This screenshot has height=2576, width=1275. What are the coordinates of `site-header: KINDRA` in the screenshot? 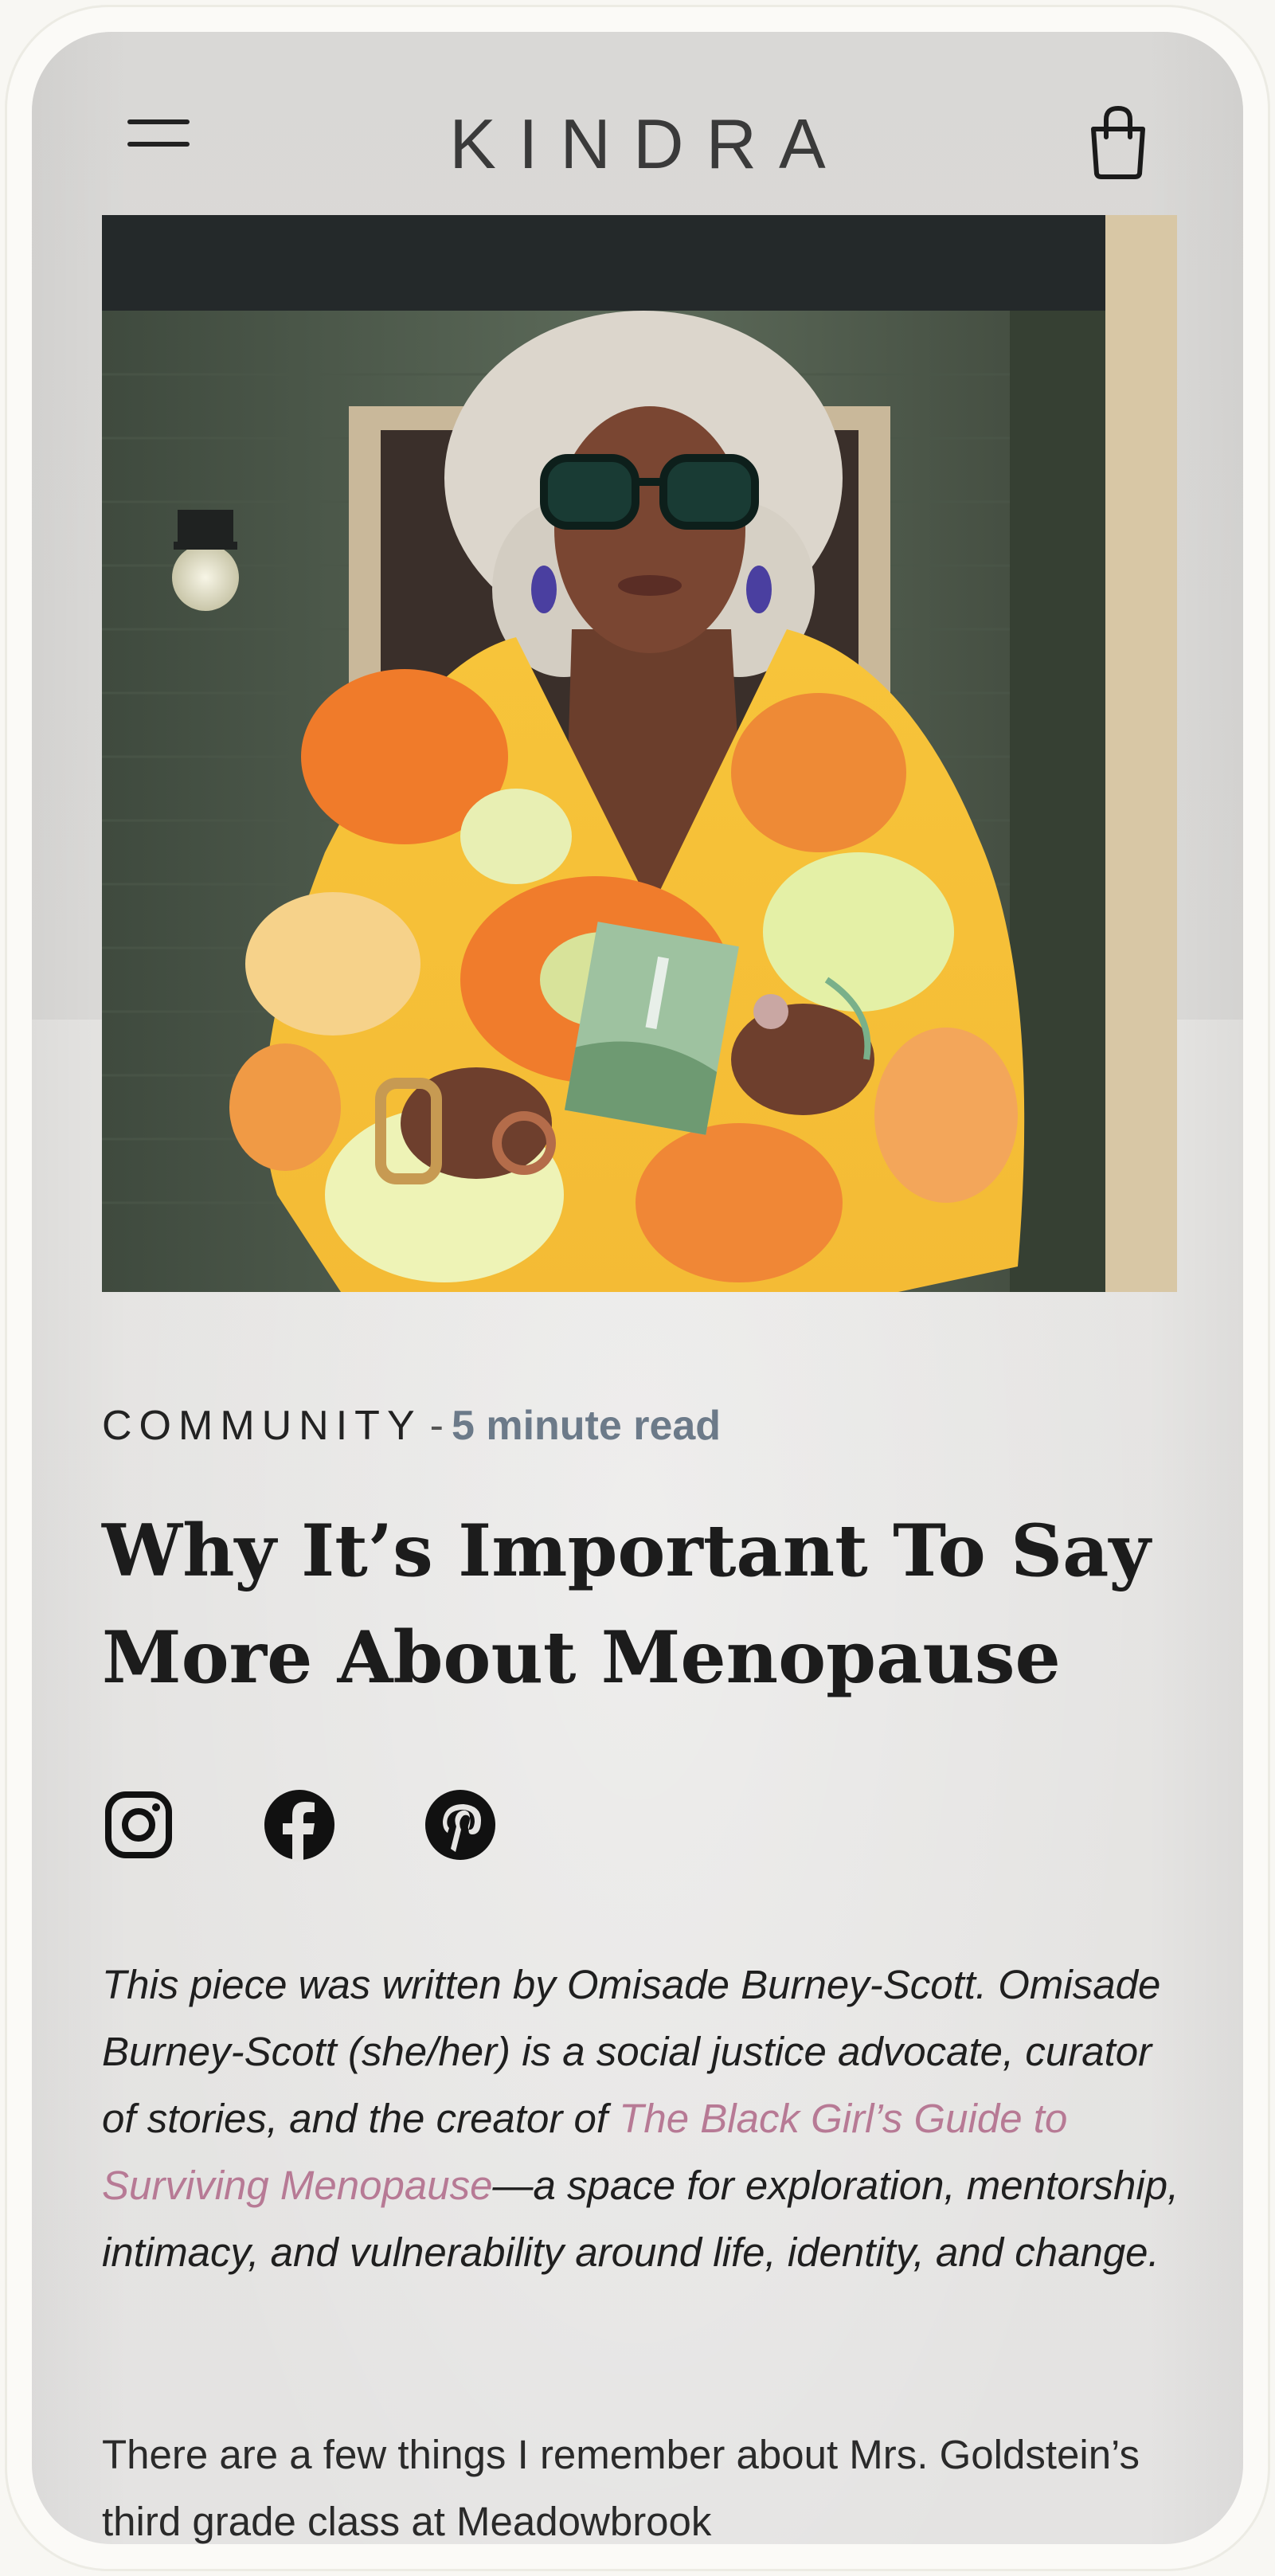 It's located at (637, 123).